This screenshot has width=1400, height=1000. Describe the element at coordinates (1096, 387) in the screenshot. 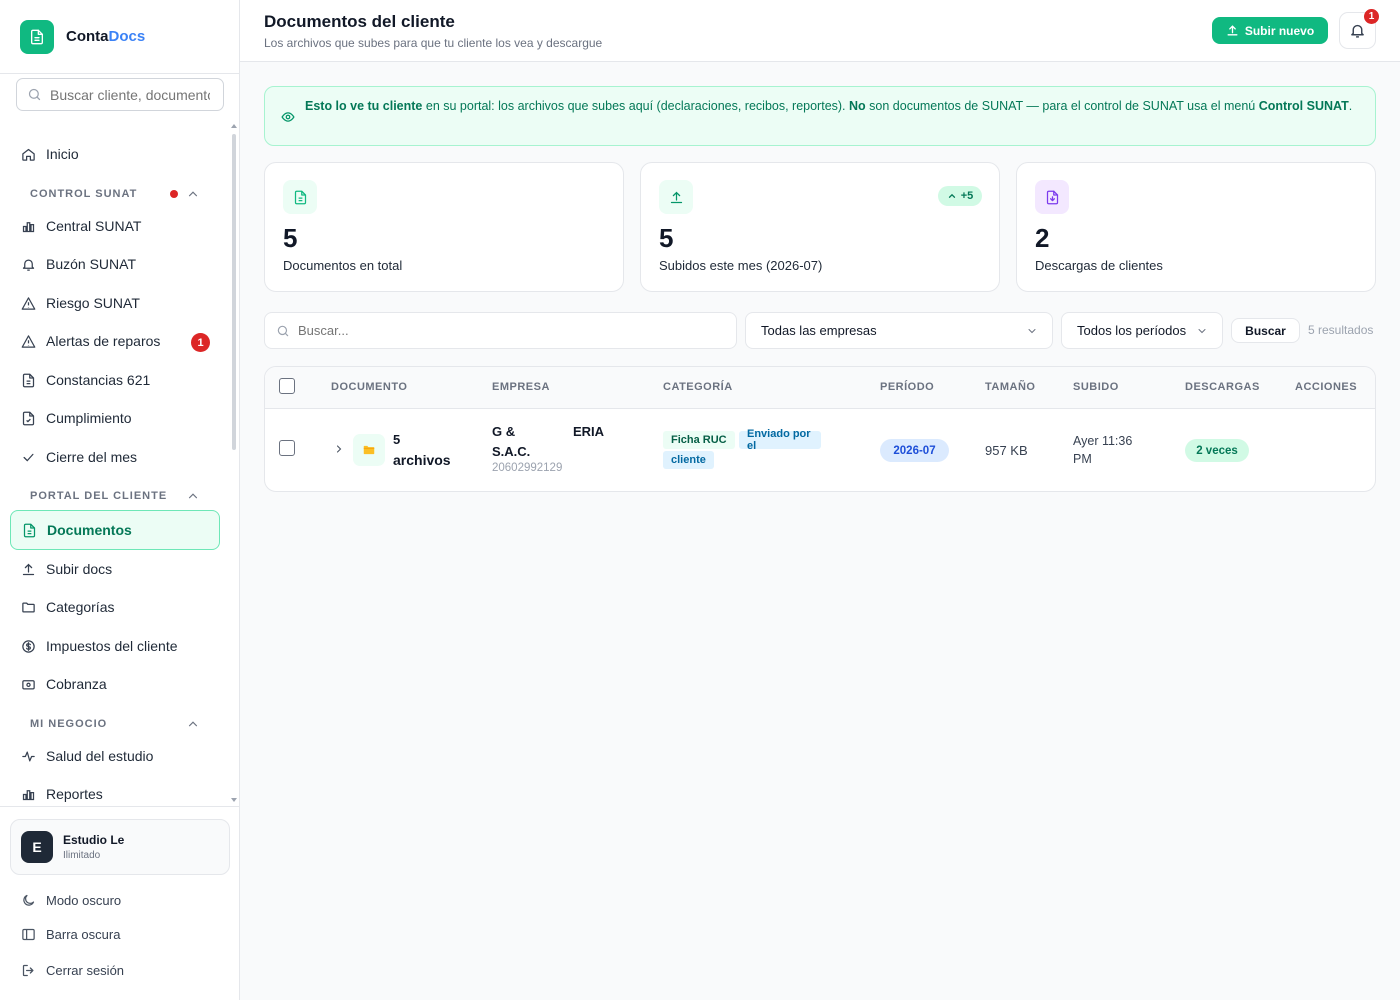

I see `column-header: SUBIDO` at that location.